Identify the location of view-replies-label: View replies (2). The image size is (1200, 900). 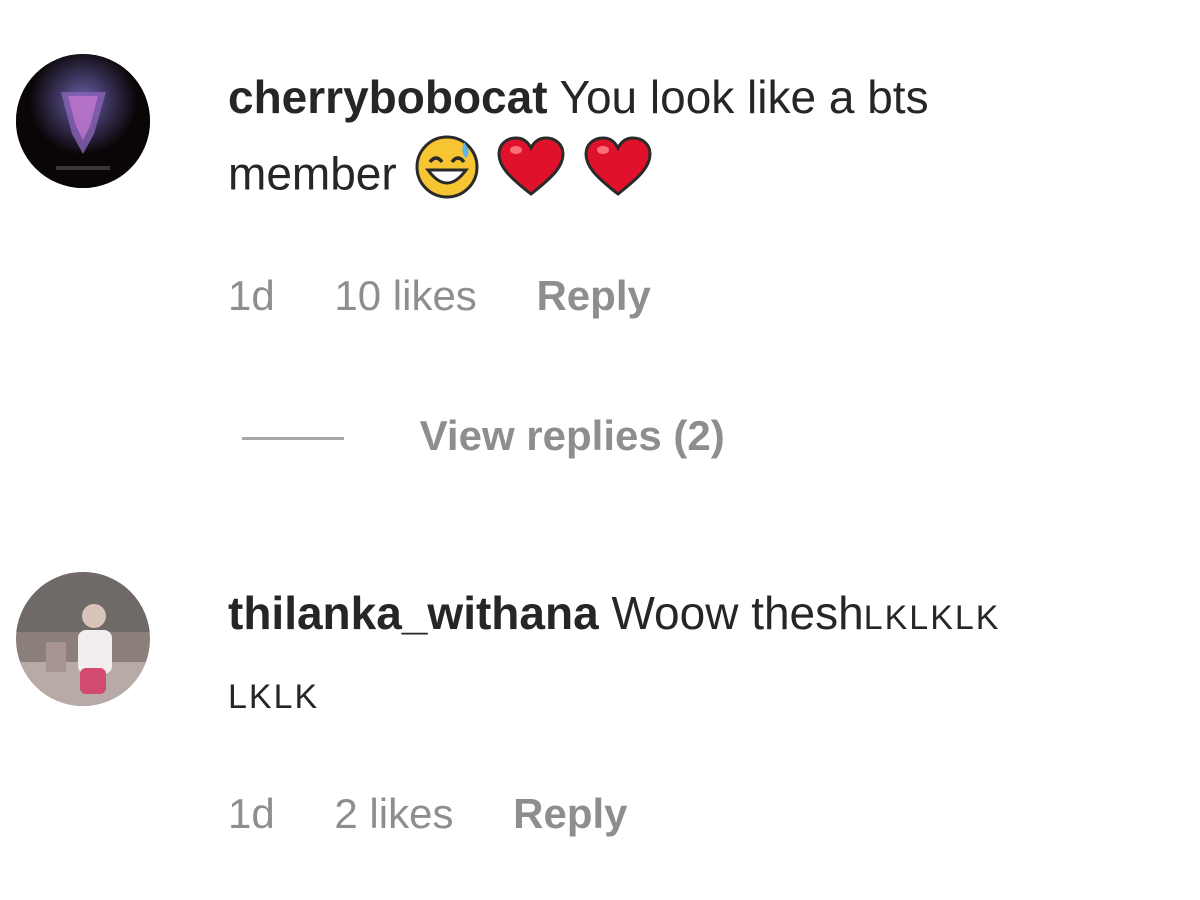
(572, 435).